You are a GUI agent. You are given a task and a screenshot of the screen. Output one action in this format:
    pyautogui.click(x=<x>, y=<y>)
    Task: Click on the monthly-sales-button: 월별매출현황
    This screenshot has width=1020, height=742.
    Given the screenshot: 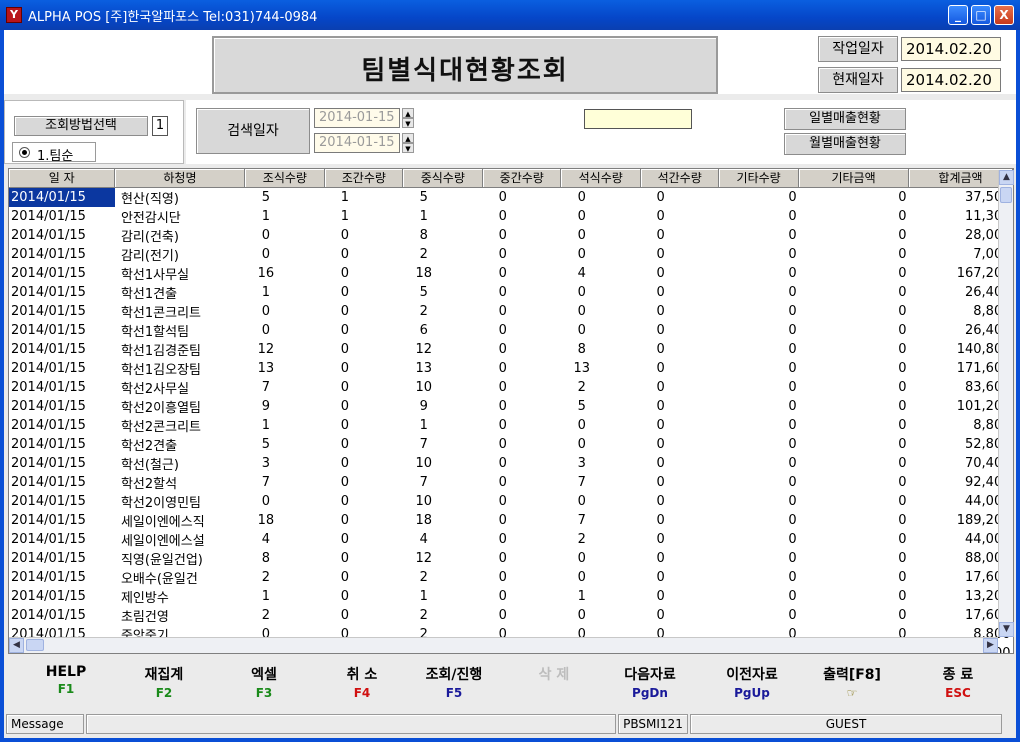 What is the action you would take?
    pyautogui.click(x=845, y=144)
    